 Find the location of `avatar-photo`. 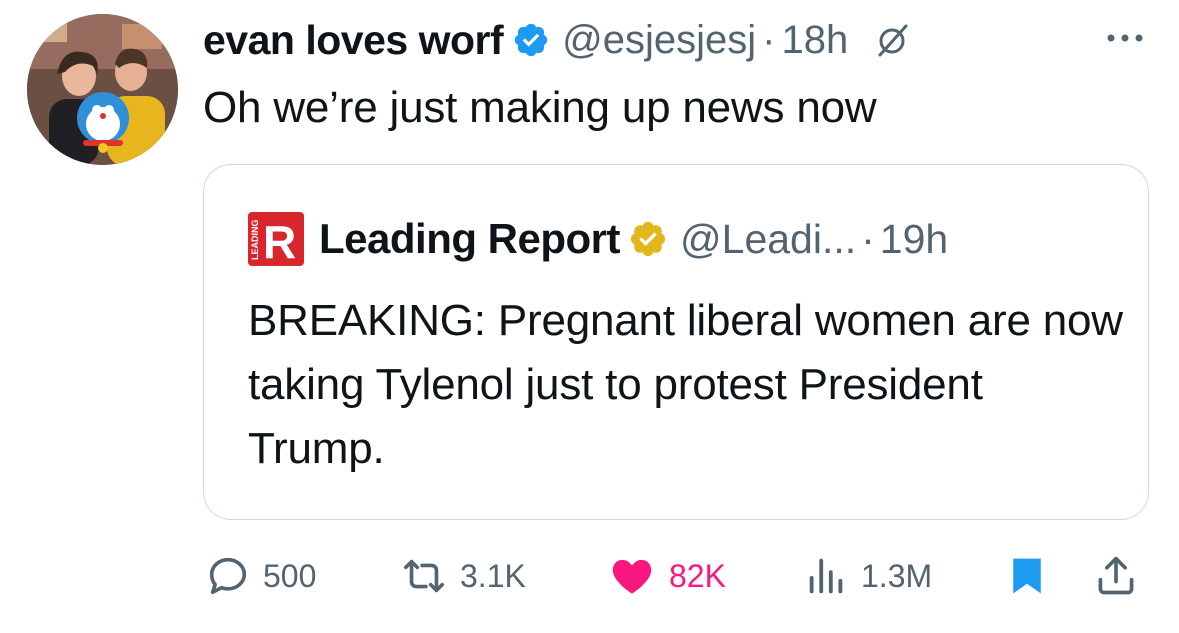

avatar-photo is located at coordinates (102, 89).